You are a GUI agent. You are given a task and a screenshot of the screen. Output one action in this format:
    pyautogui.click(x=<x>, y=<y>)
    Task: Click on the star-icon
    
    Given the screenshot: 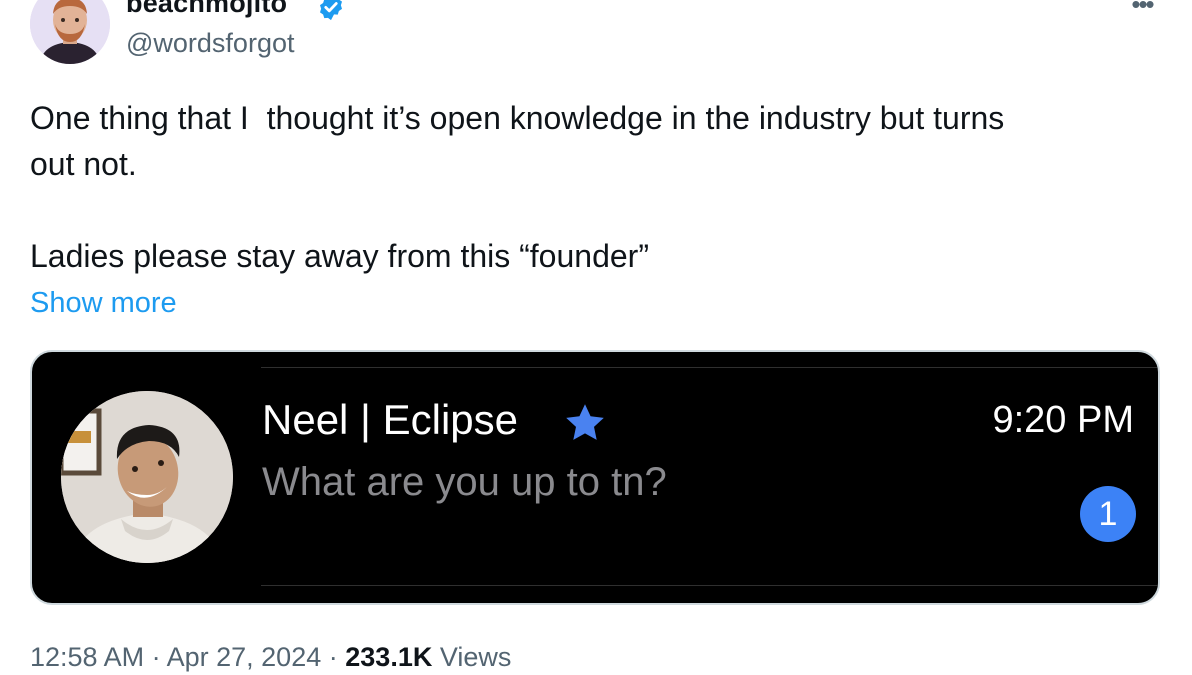 What is the action you would take?
    pyautogui.click(x=585, y=422)
    